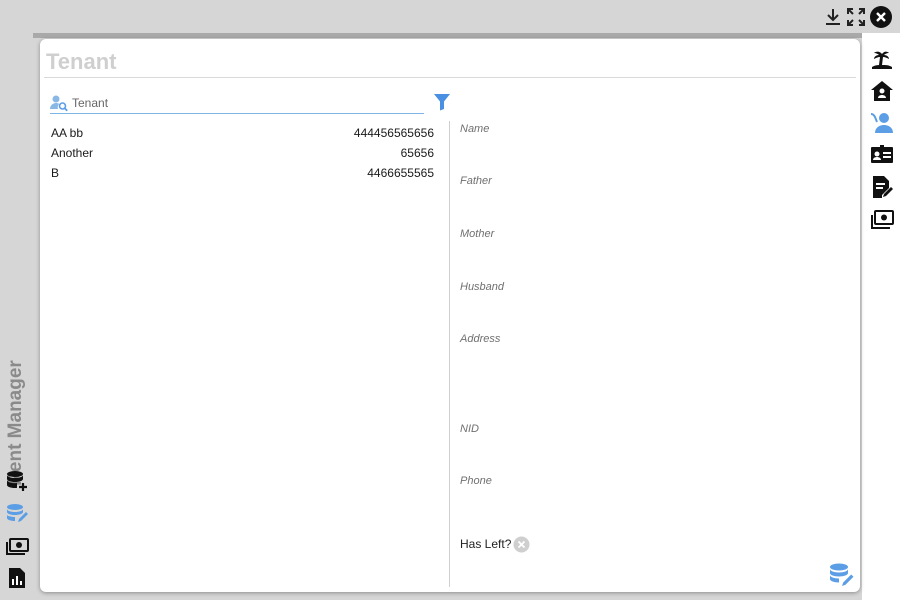  Describe the element at coordinates (833, 17) in the screenshot. I see `download-icon` at that location.